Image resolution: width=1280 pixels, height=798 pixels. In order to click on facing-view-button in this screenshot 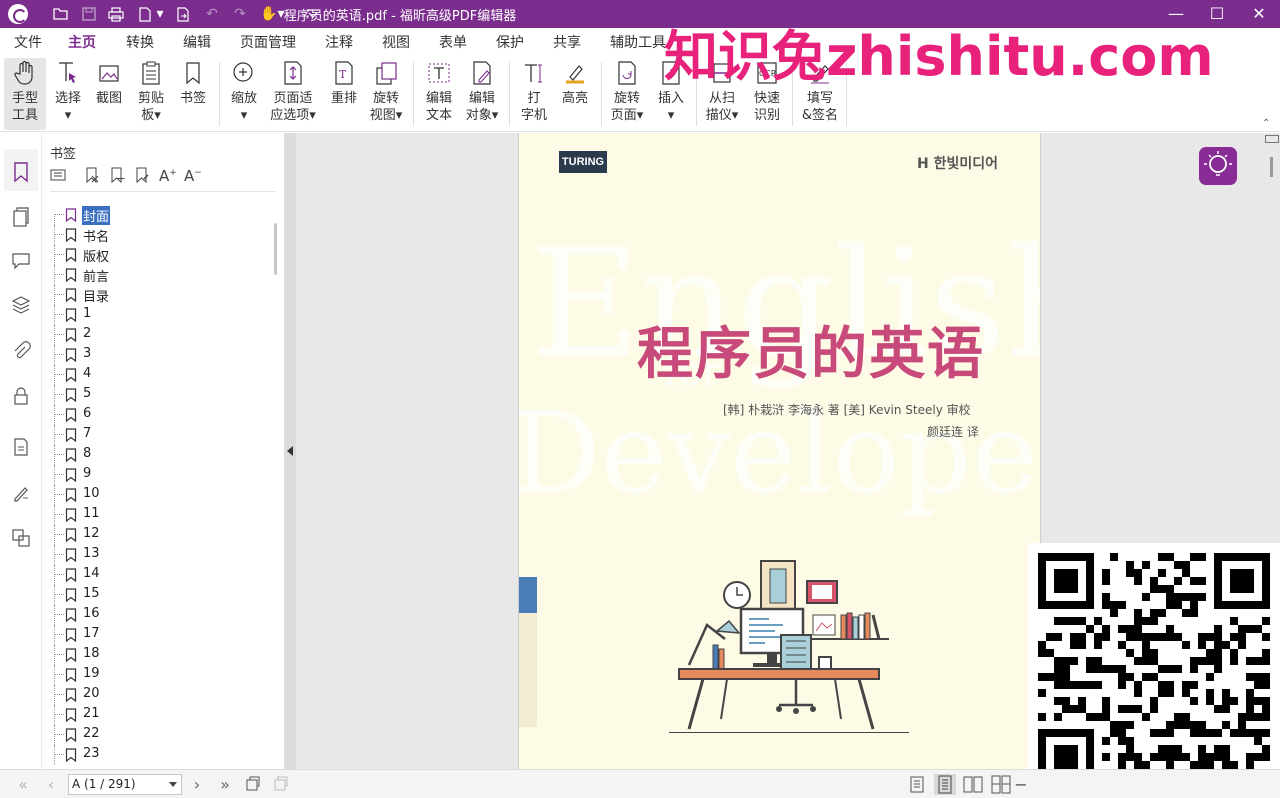, I will do `click(973, 784)`.